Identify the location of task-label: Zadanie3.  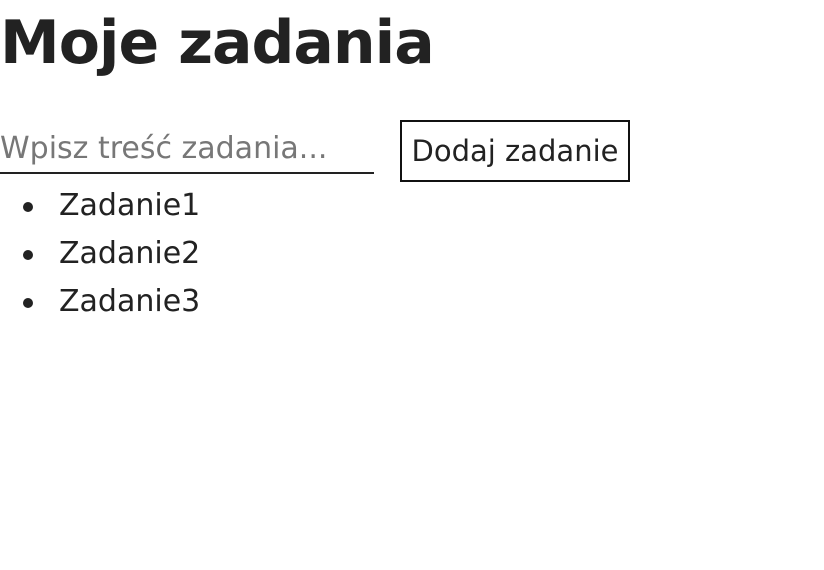
(130, 301).